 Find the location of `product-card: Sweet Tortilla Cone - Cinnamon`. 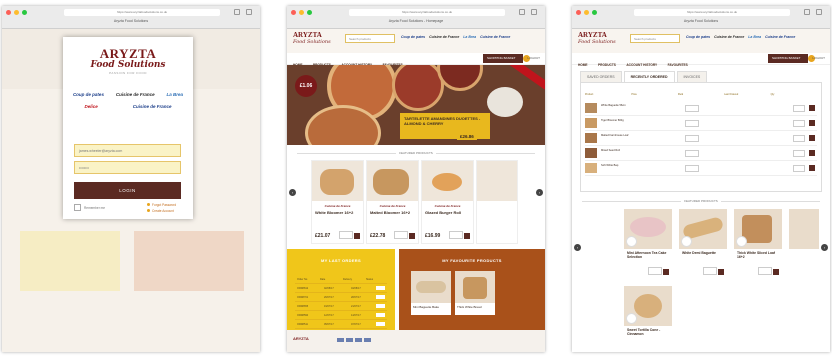

product-card: Sweet Tortilla Cone - Cinnamon is located at coordinates (648, 319).